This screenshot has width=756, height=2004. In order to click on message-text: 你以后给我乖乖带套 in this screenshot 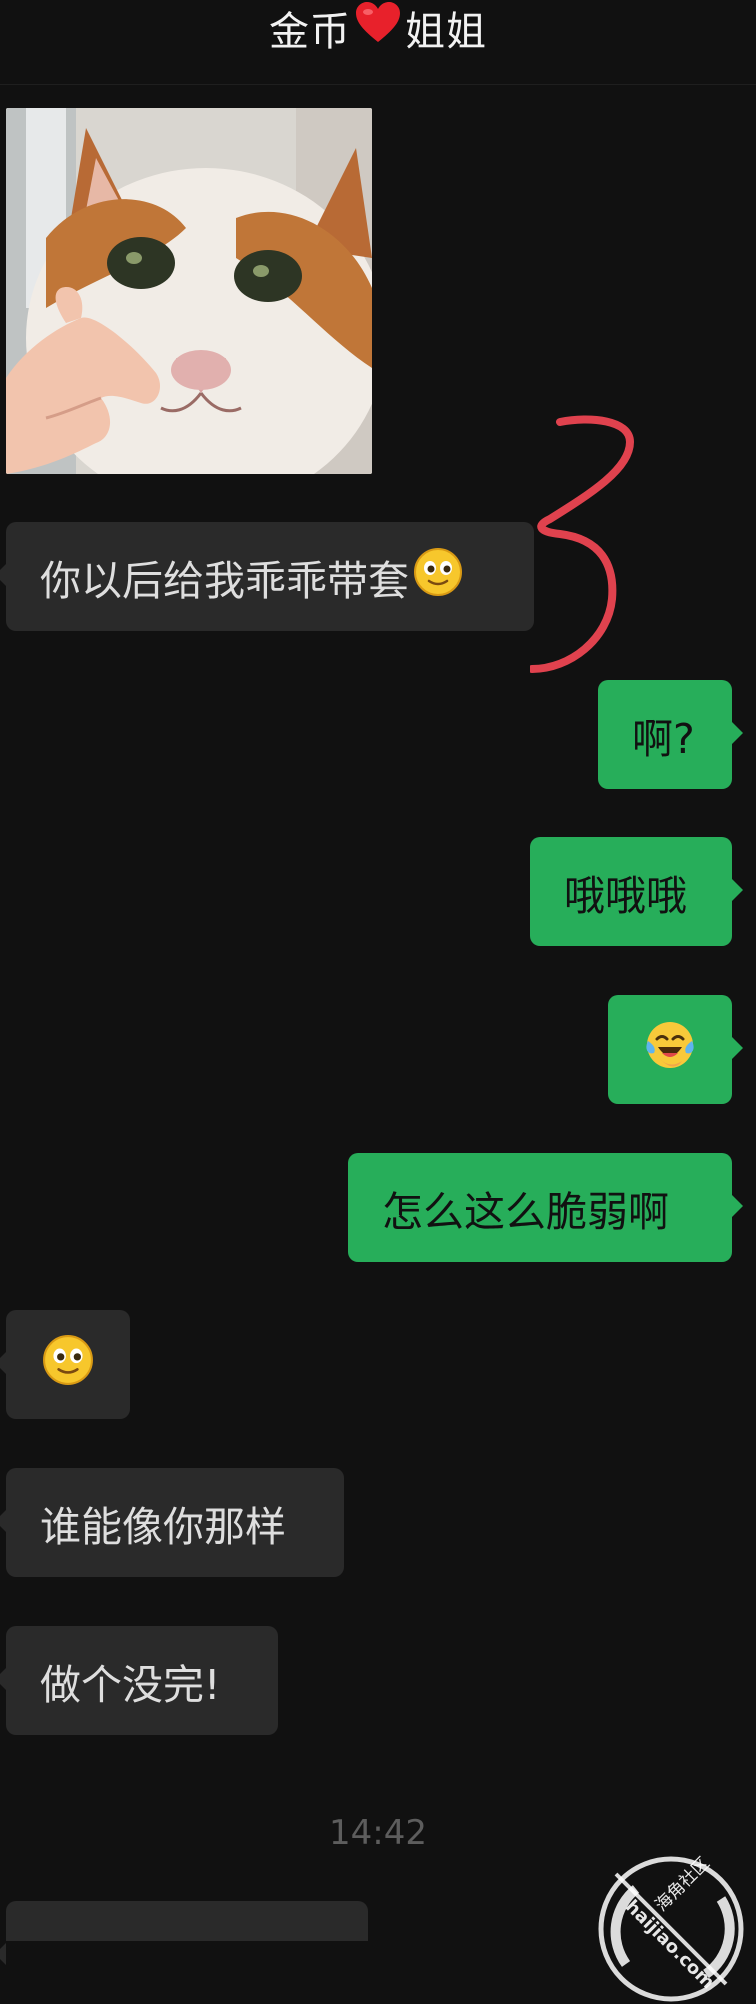, I will do `click(224, 580)`.